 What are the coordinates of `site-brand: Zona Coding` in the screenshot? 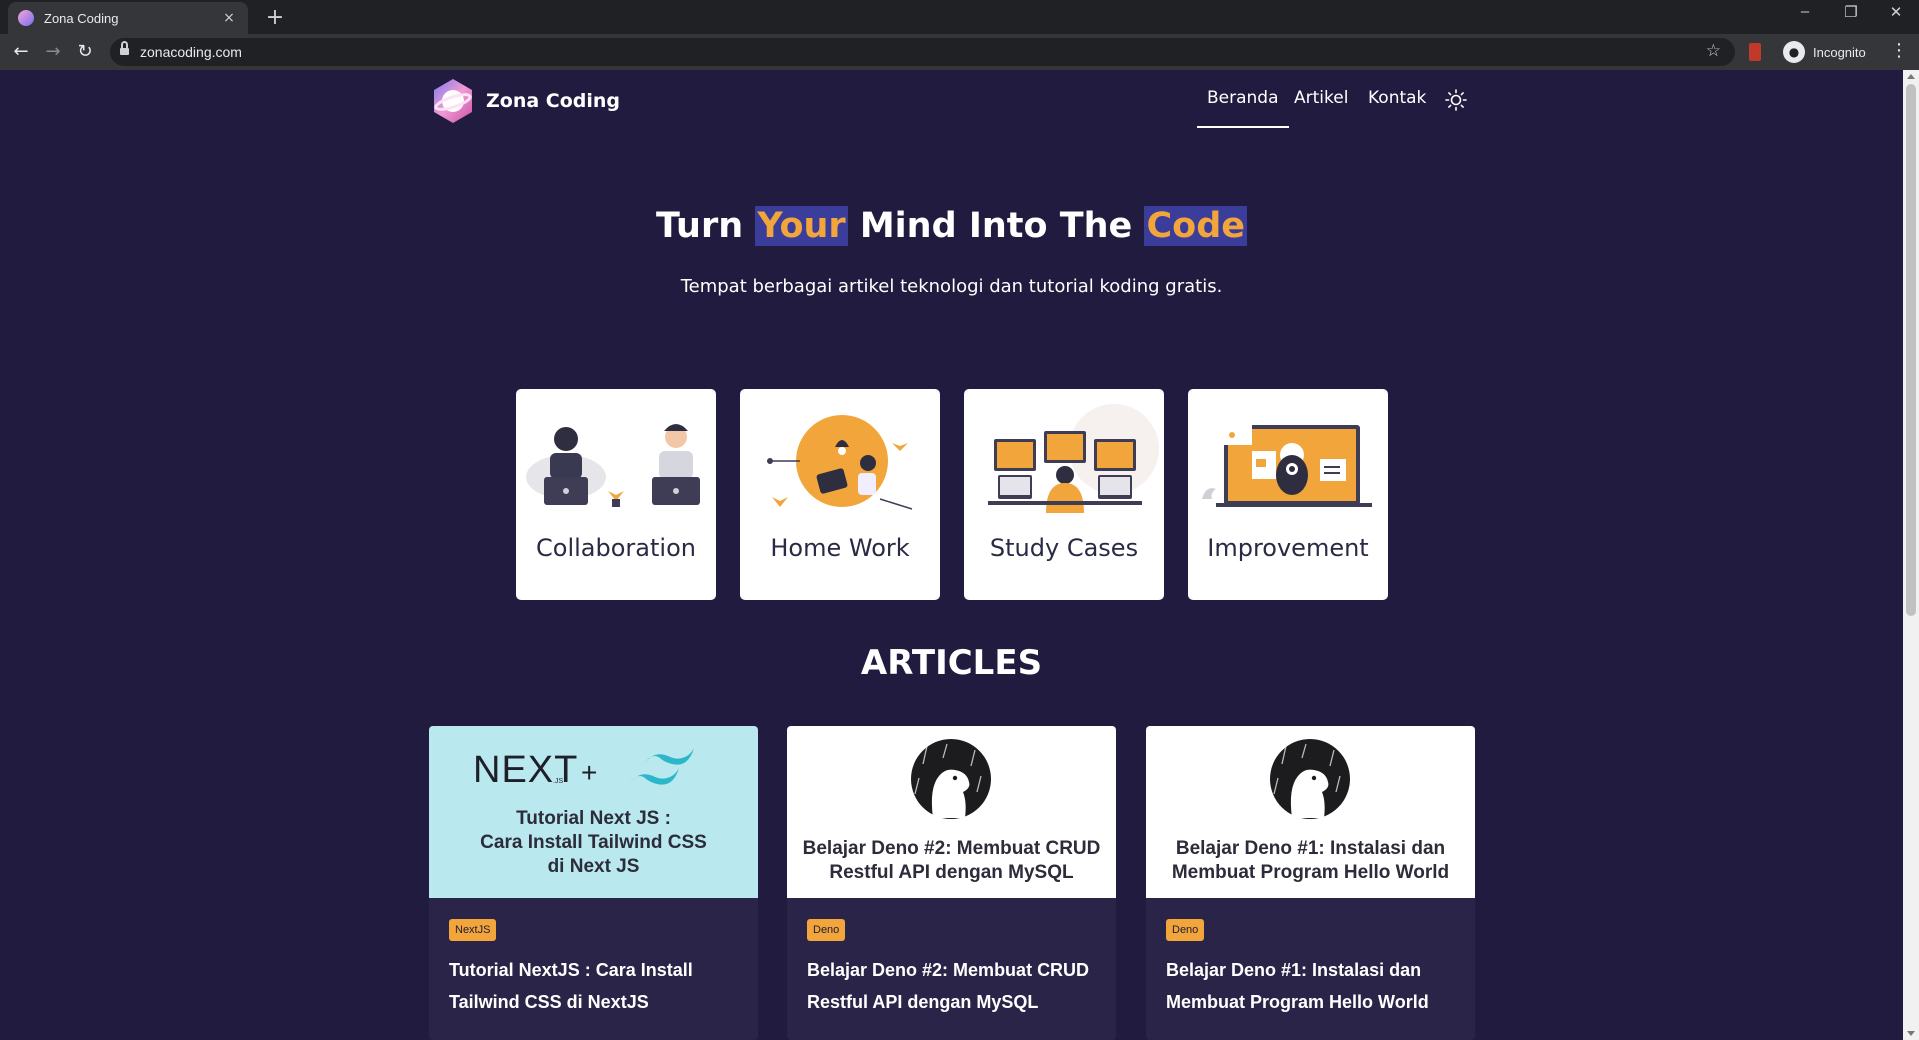 It's located at (524, 101).